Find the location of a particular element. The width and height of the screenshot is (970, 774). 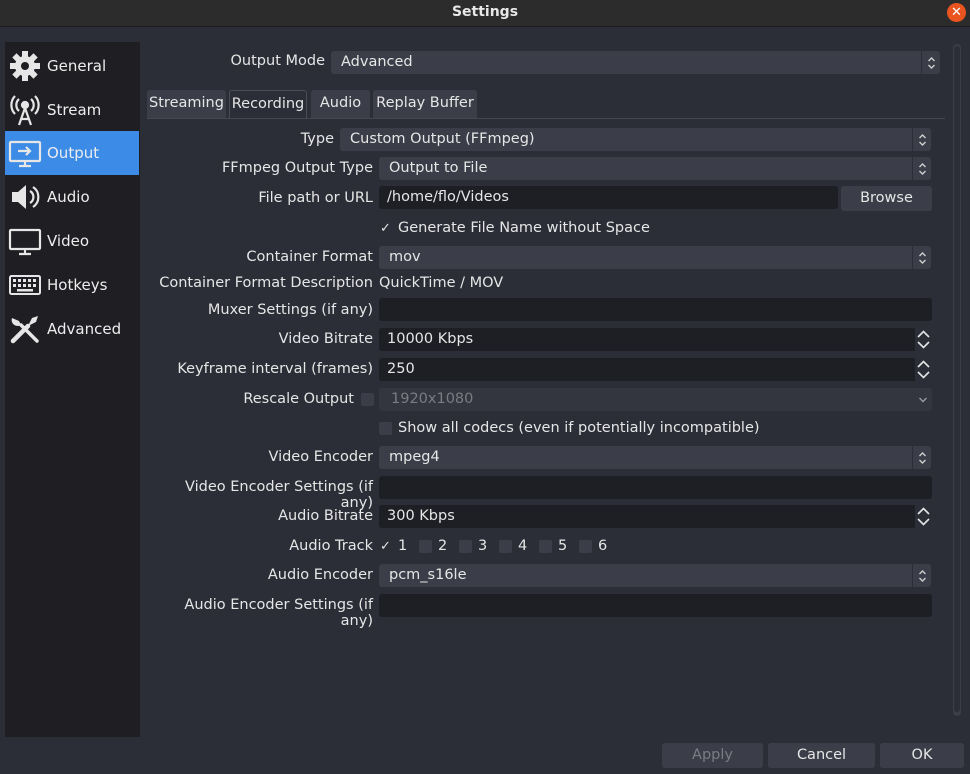

rescale-output-select: 1920x1080 is located at coordinates (655, 399).